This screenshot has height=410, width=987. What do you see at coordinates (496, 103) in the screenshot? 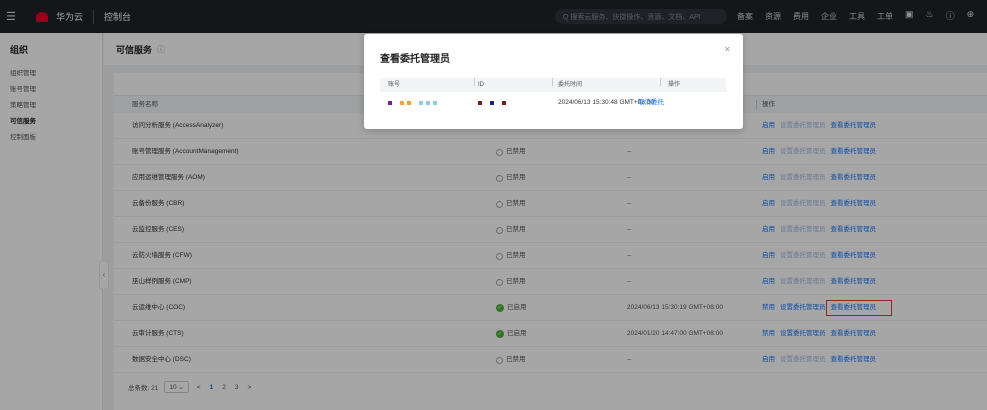
I see `id-masked` at bounding box center [496, 103].